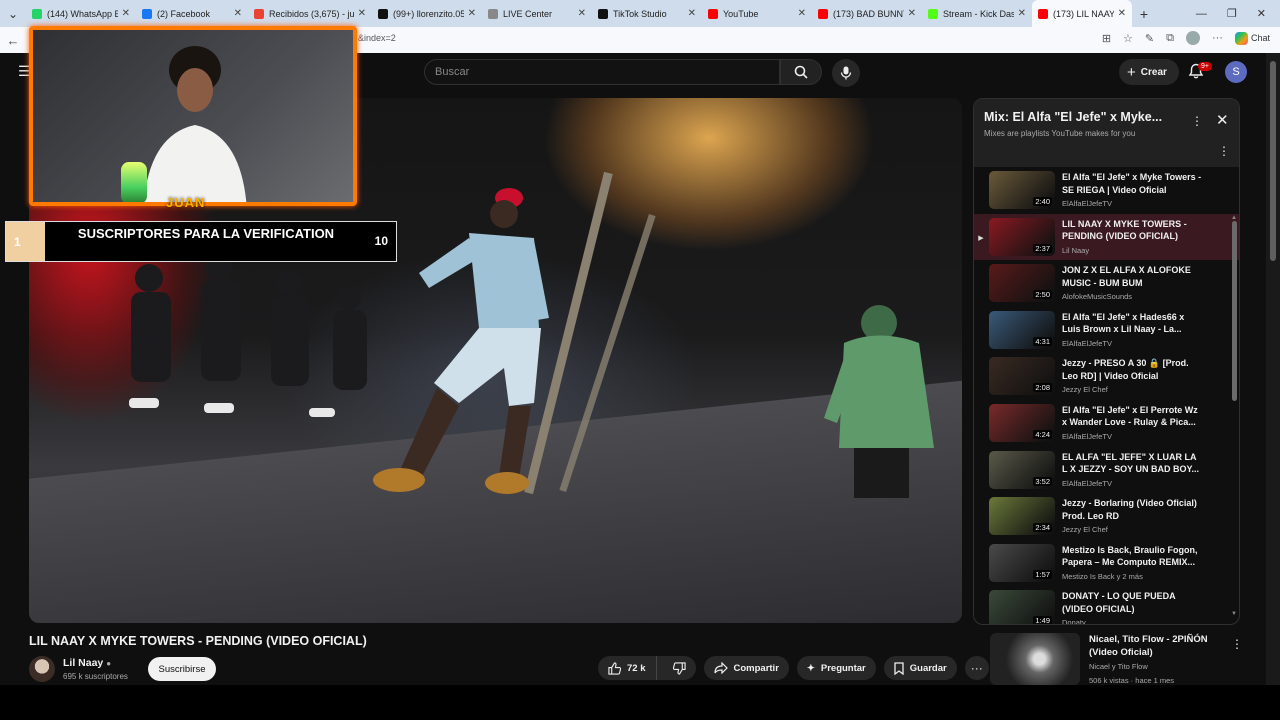 This screenshot has width=1280, height=720. Describe the element at coordinates (427, 13) in the screenshot. I see `browser-tab: (99+) llorenzito.05 (@ ✕` at that location.